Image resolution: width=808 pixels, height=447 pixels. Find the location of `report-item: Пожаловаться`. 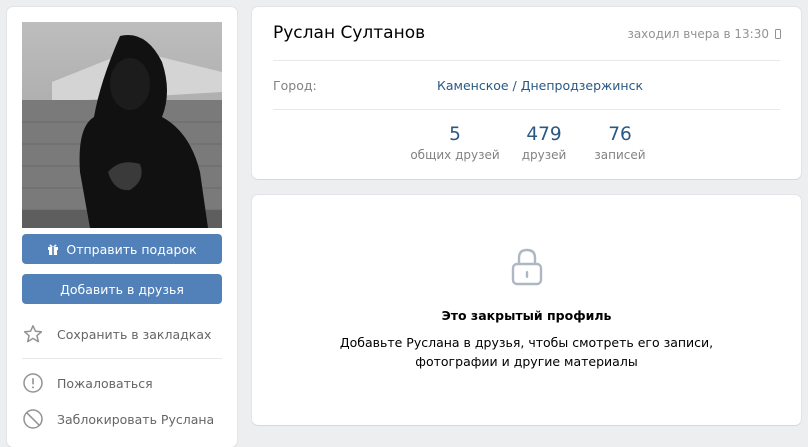

report-item: Пожаловаться is located at coordinates (122, 383).